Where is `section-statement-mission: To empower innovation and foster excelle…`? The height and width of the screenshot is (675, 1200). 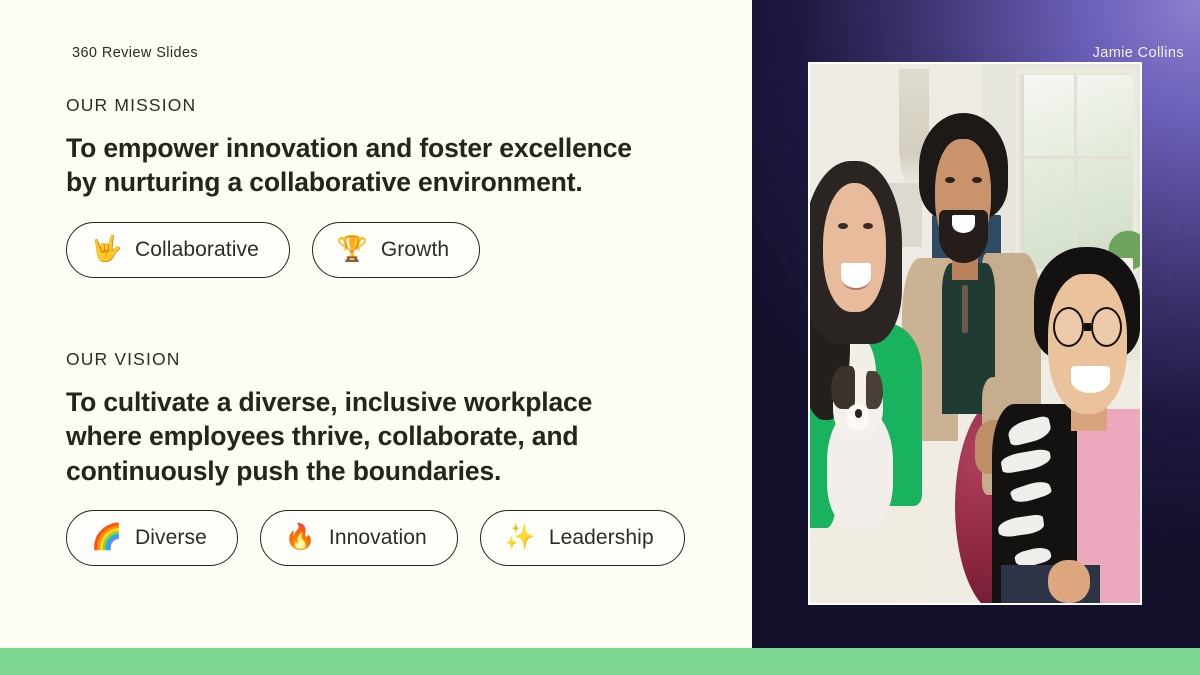
section-statement-mission: To empower innovation and foster excelle… is located at coordinates (386, 165).